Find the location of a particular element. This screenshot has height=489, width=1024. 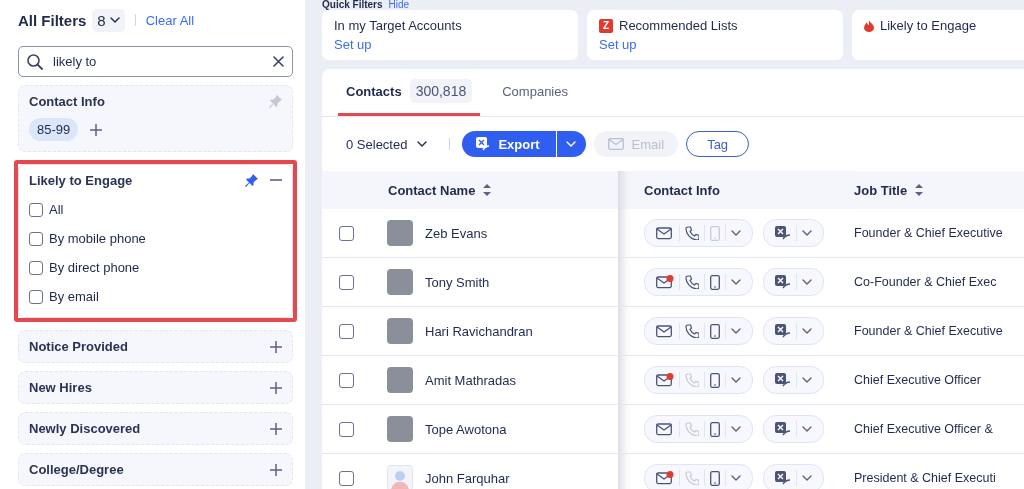

export-menu-button is located at coordinates (570, 144).